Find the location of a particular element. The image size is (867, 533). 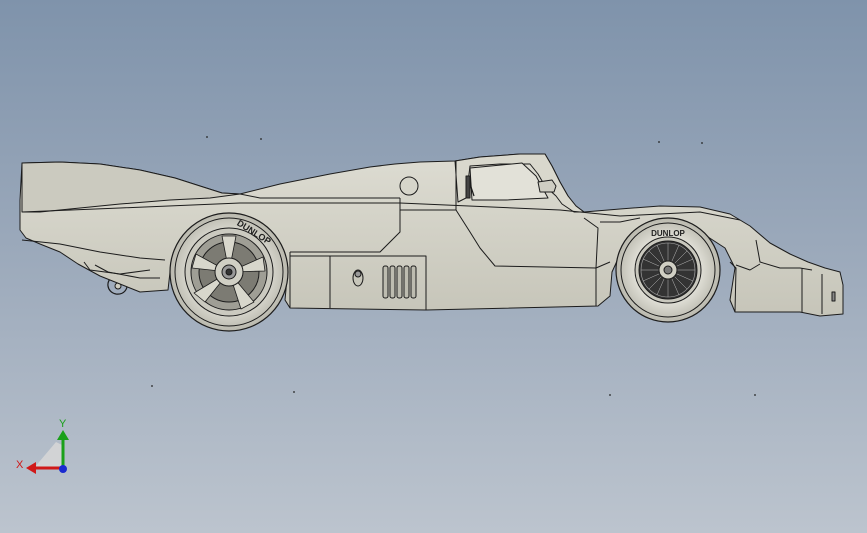

x-arrow-icon is located at coordinates (31, 468).